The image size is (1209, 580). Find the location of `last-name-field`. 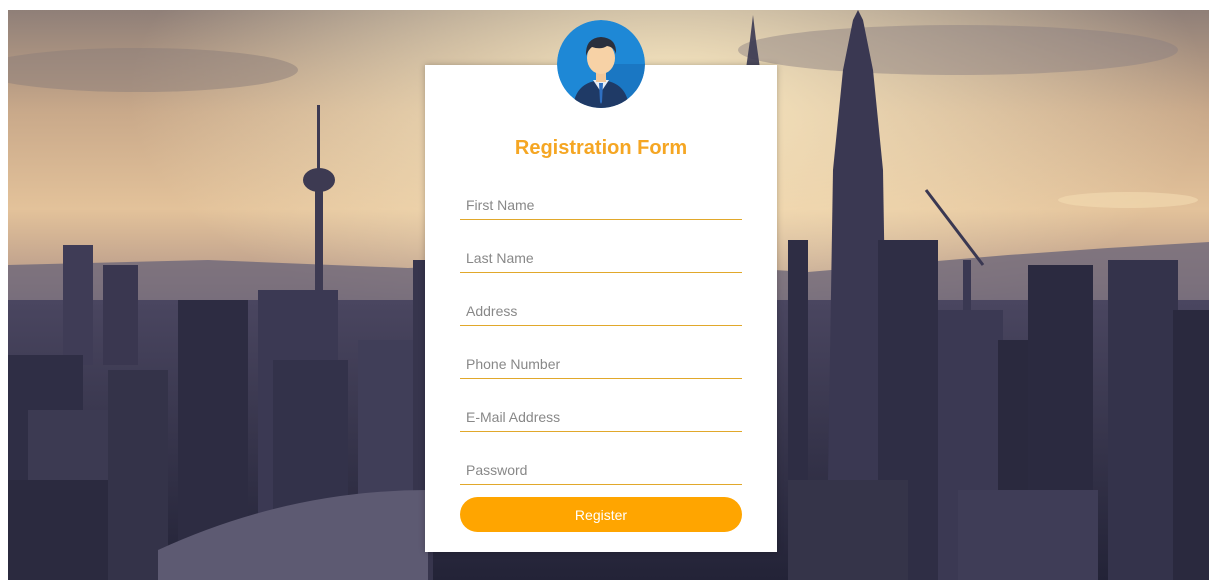

last-name-field is located at coordinates (601, 258).